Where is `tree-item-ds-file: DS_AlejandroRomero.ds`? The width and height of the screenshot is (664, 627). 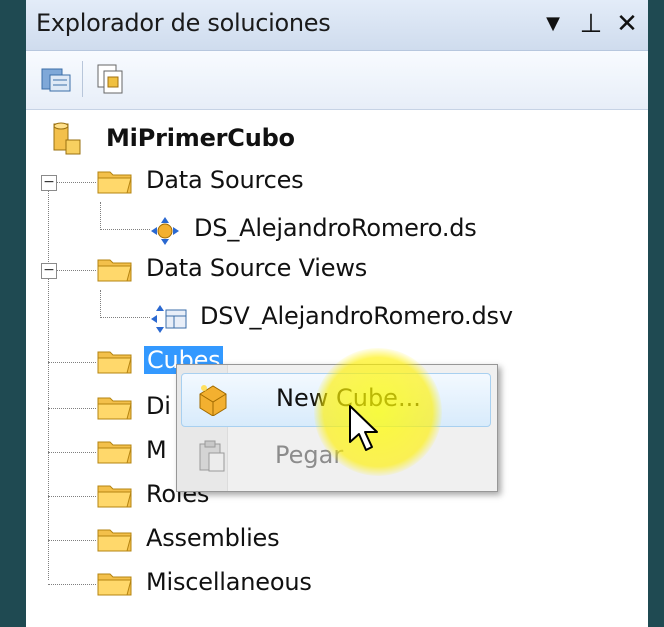
tree-item-ds-file: DS_AlejandroRomero.ds is located at coordinates (360, 230).